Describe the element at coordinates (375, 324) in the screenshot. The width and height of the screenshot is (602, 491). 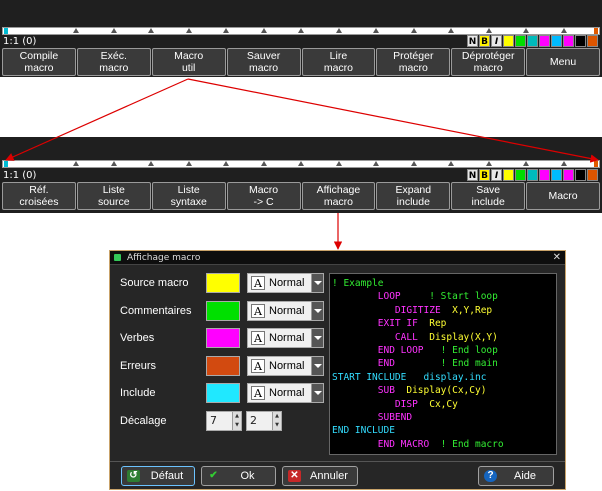
I see `code-segment: EXIT IF` at that location.